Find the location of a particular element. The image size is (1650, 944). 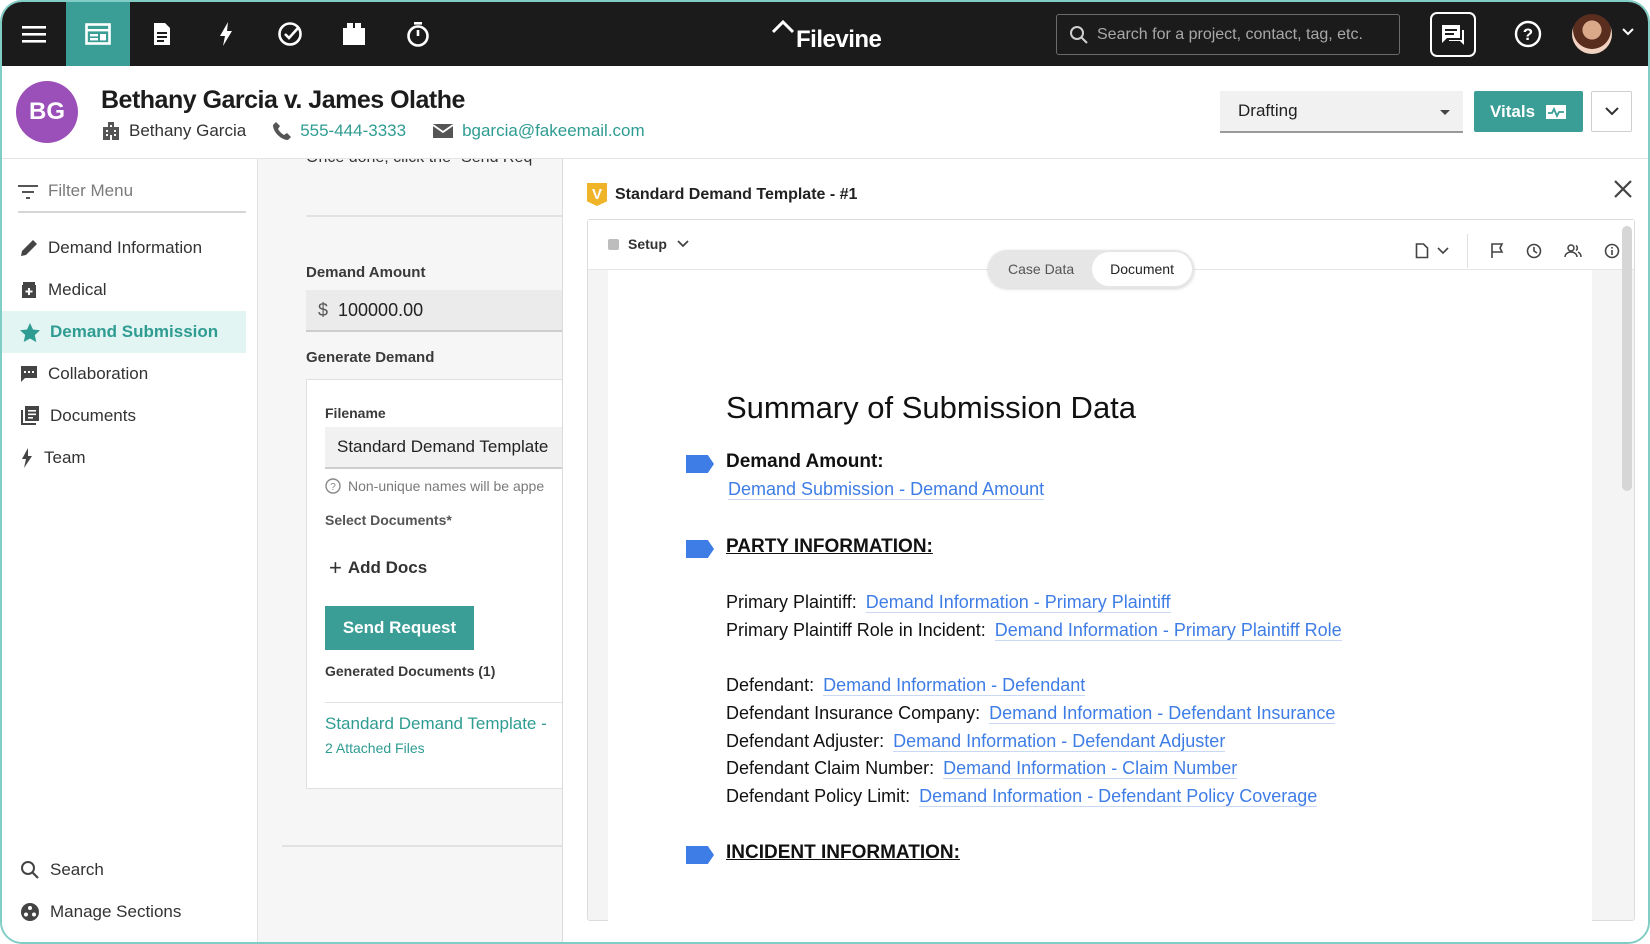

document-scrollbar is located at coordinates (1627, 358).